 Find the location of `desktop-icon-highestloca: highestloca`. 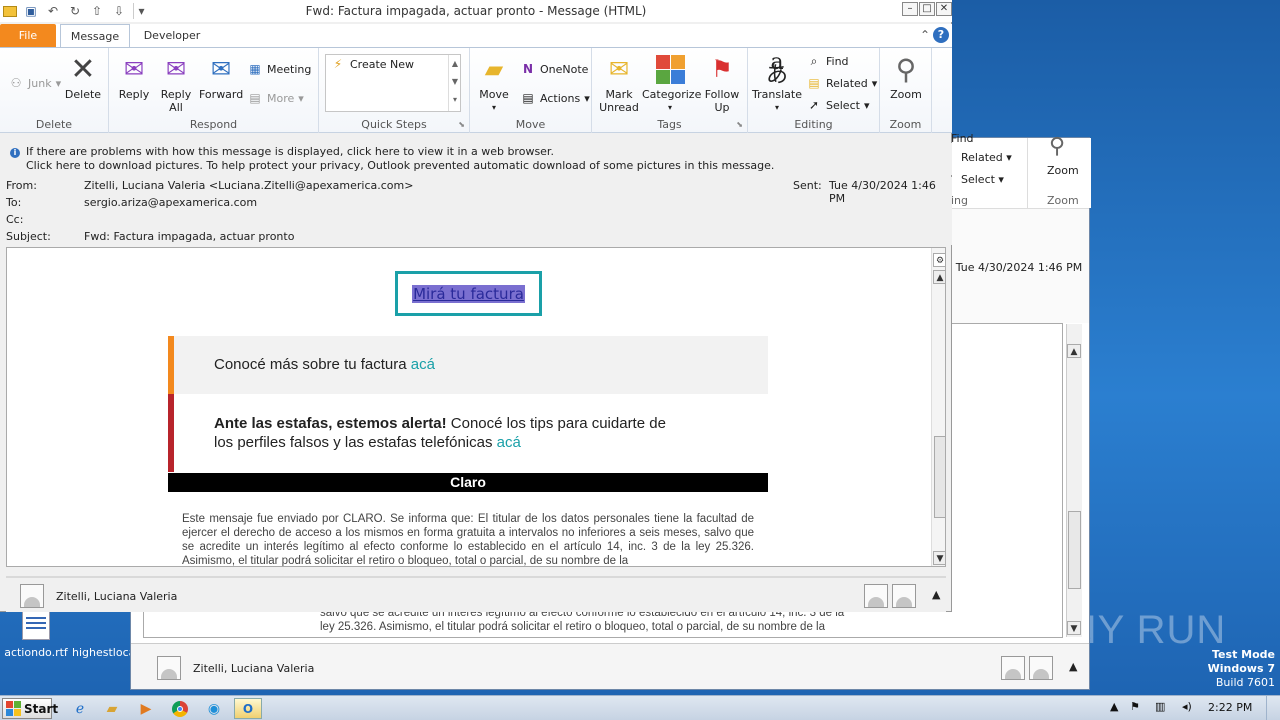

desktop-icon-highestloca: highestloca is located at coordinates (103, 652).